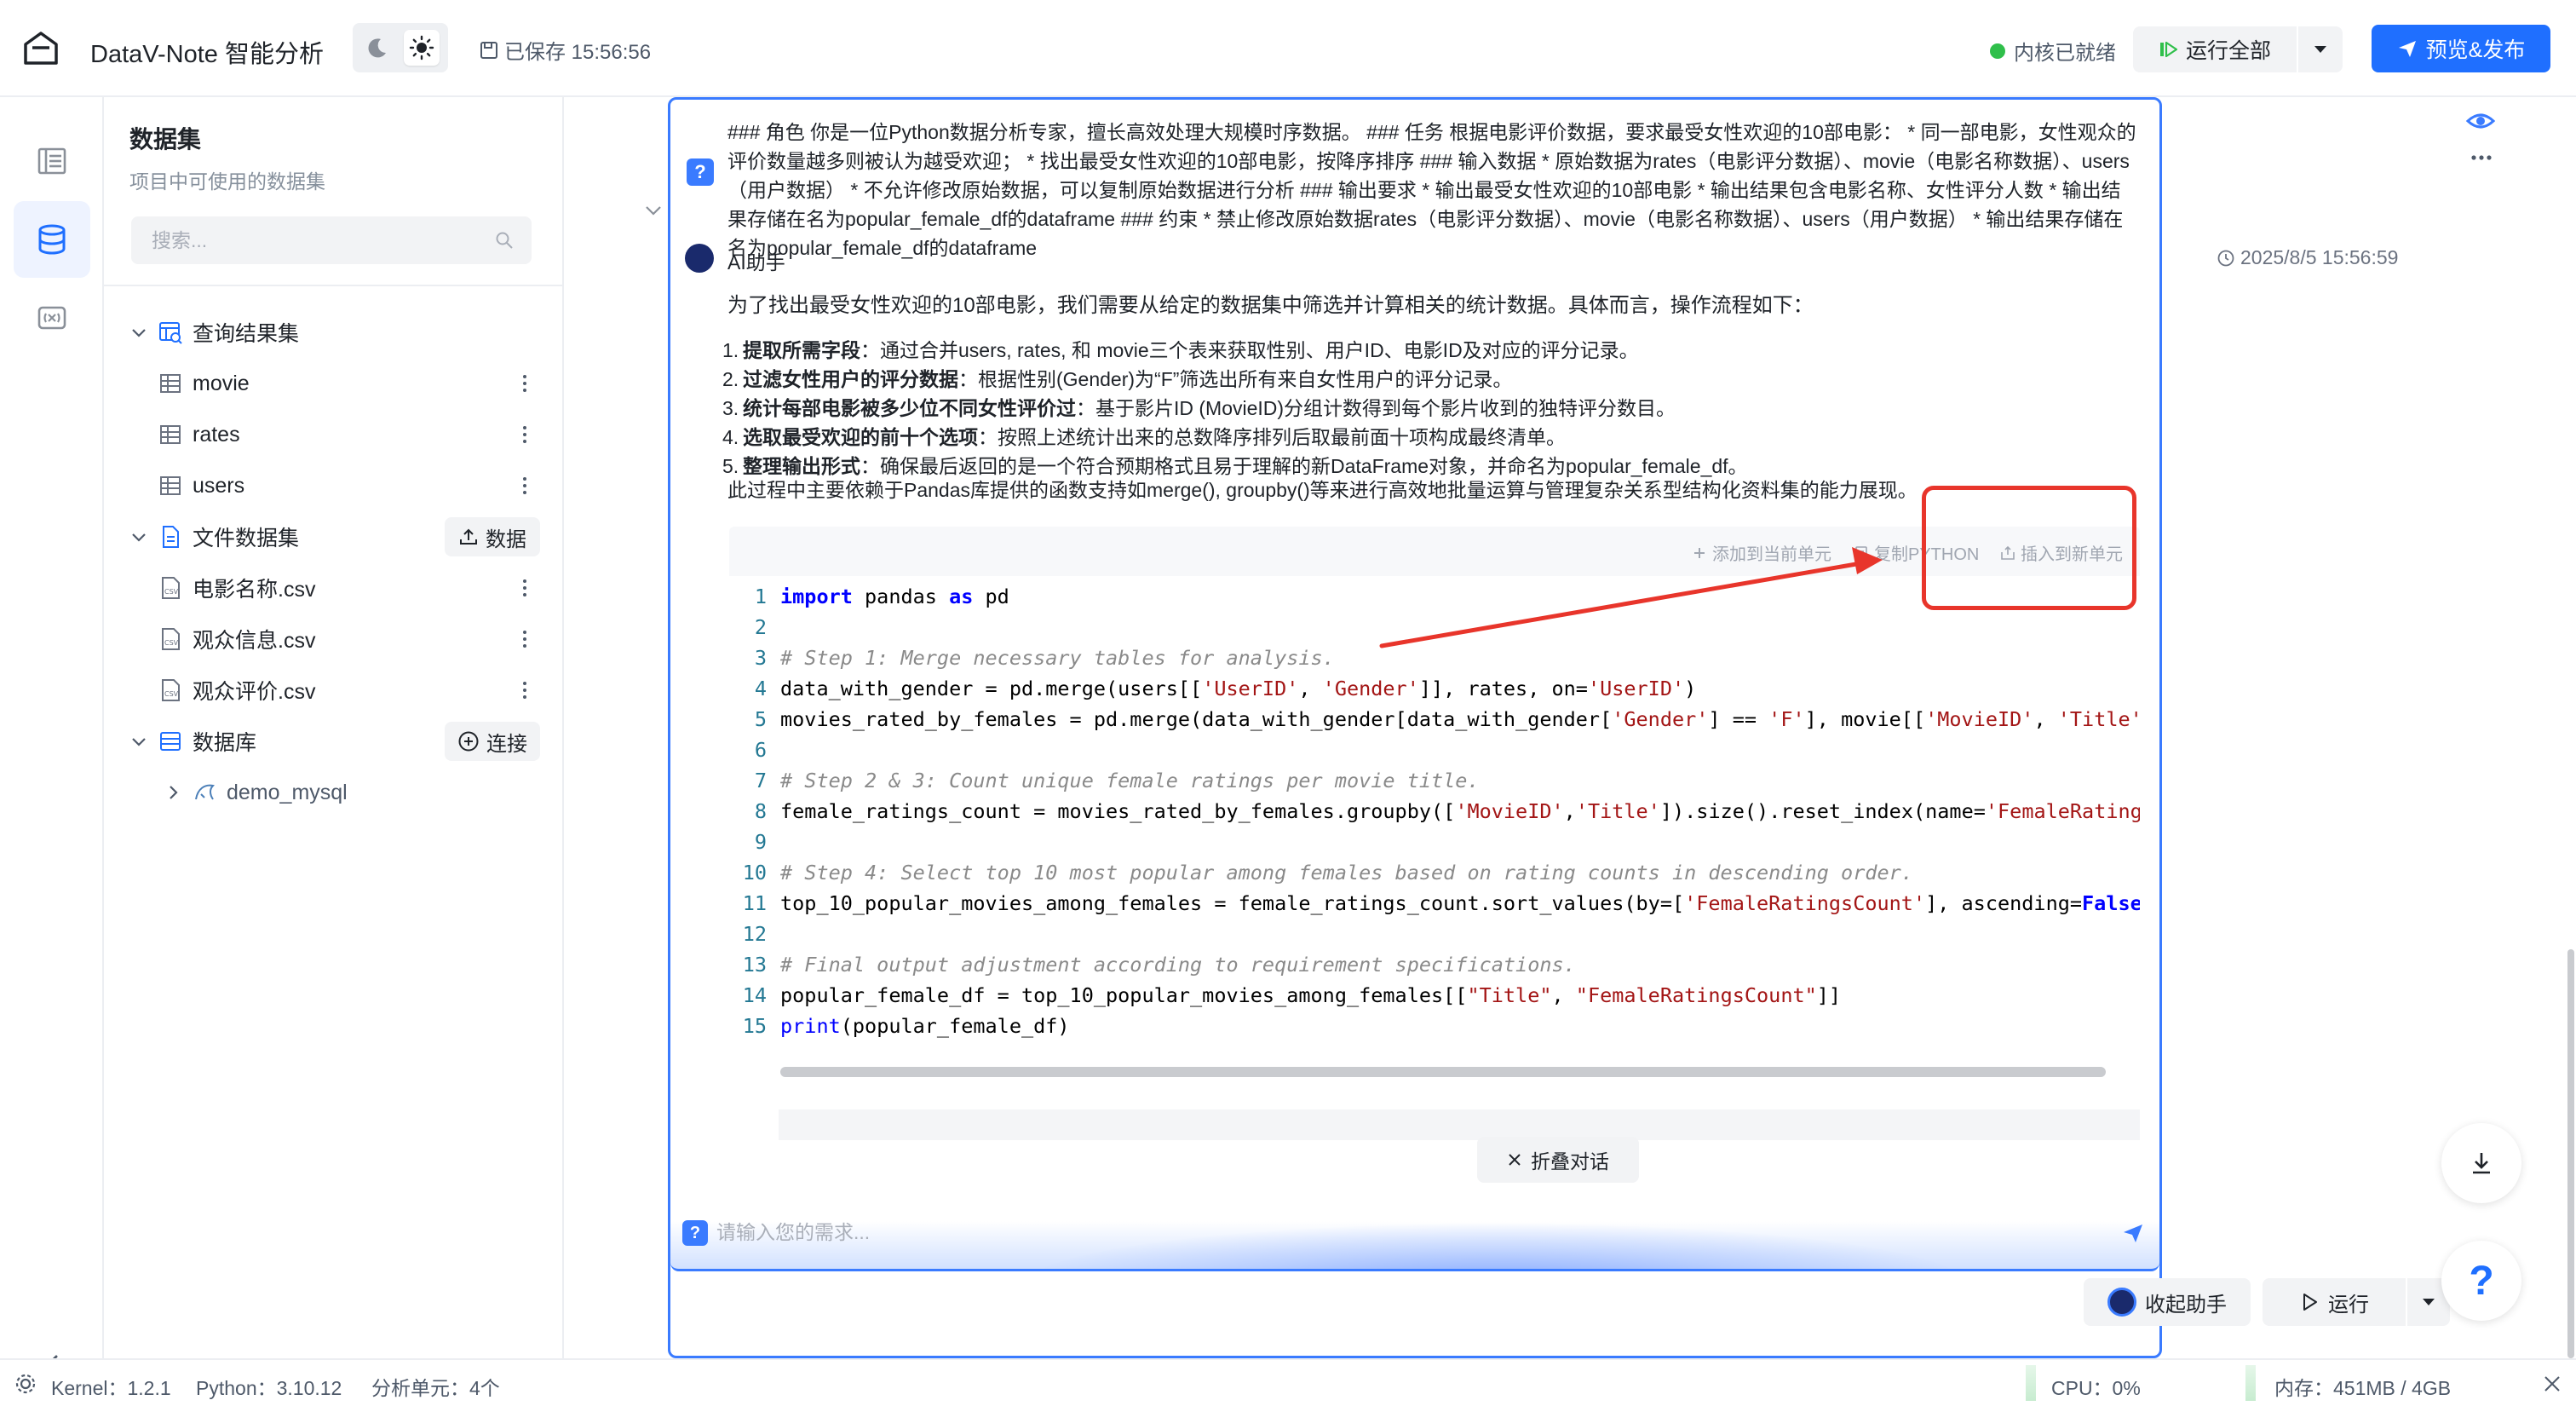  What do you see at coordinates (313, 240) in the screenshot?
I see `dataset-search-input` at bounding box center [313, 240].